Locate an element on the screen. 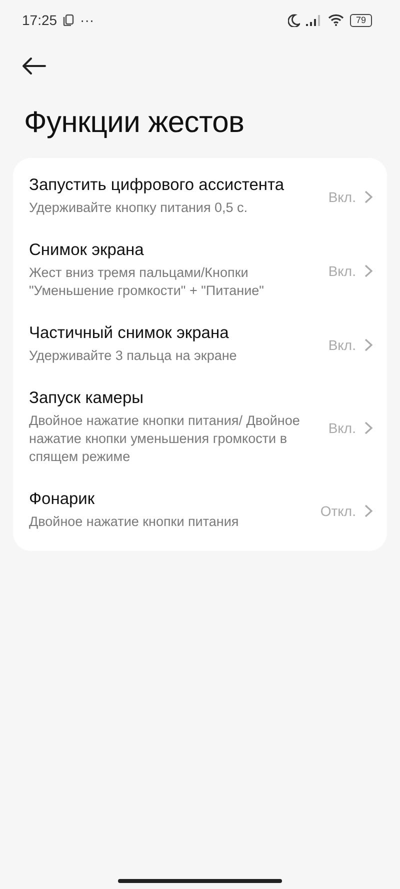 The image size is (400, 889). setting-description: Удерживайте 3 пальца на экране is located at coordinates (133, 356).